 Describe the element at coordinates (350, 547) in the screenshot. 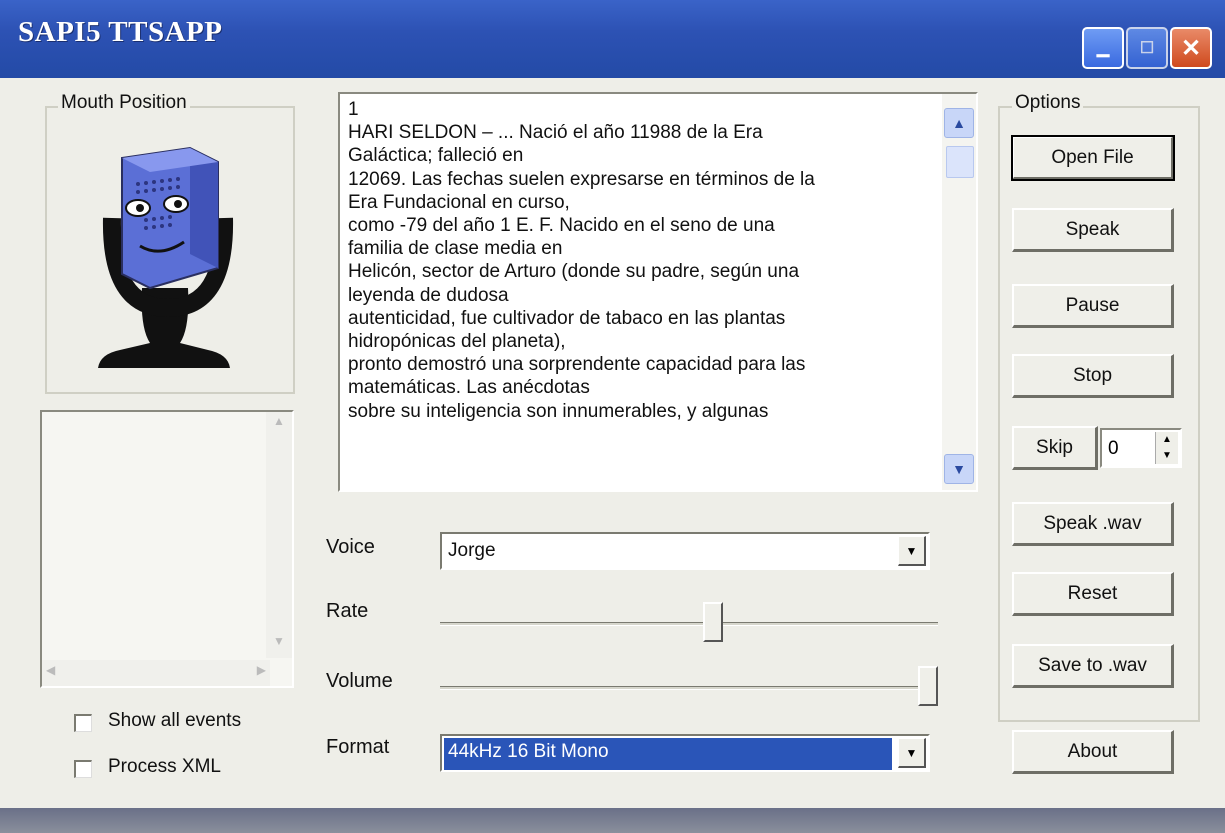

I see `voice-label: Voice` at that location.